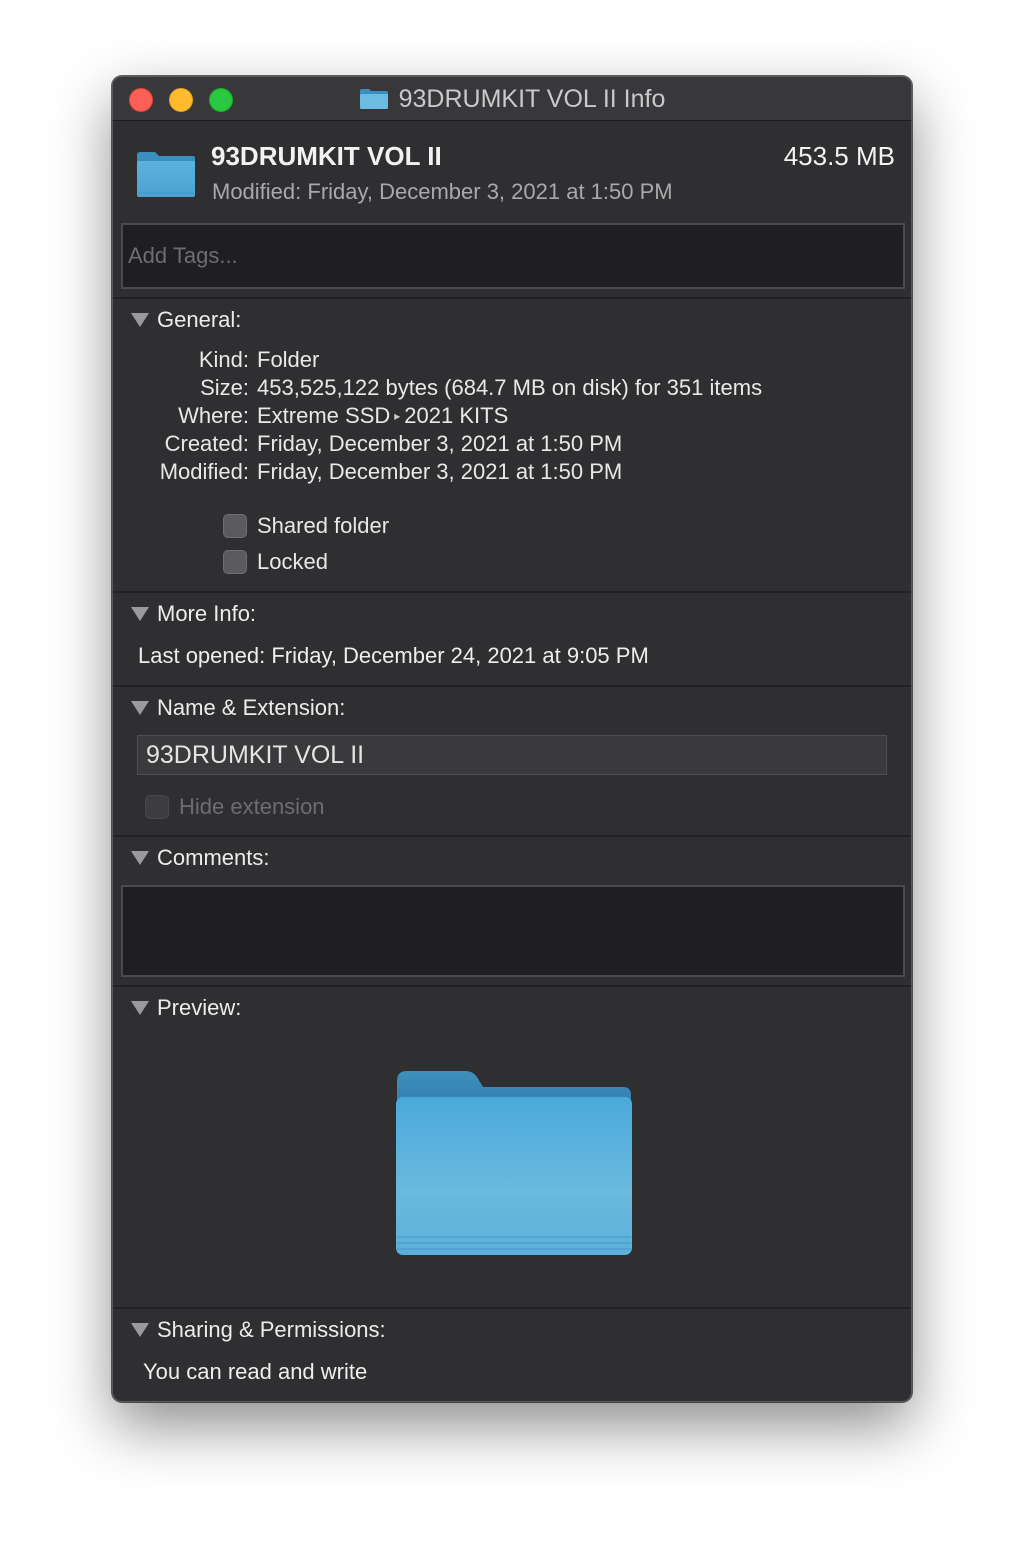  Describe the element at coordinates (512, 361) in the screenshot. I see `info-row-kind: Kind: Folder` at that location.